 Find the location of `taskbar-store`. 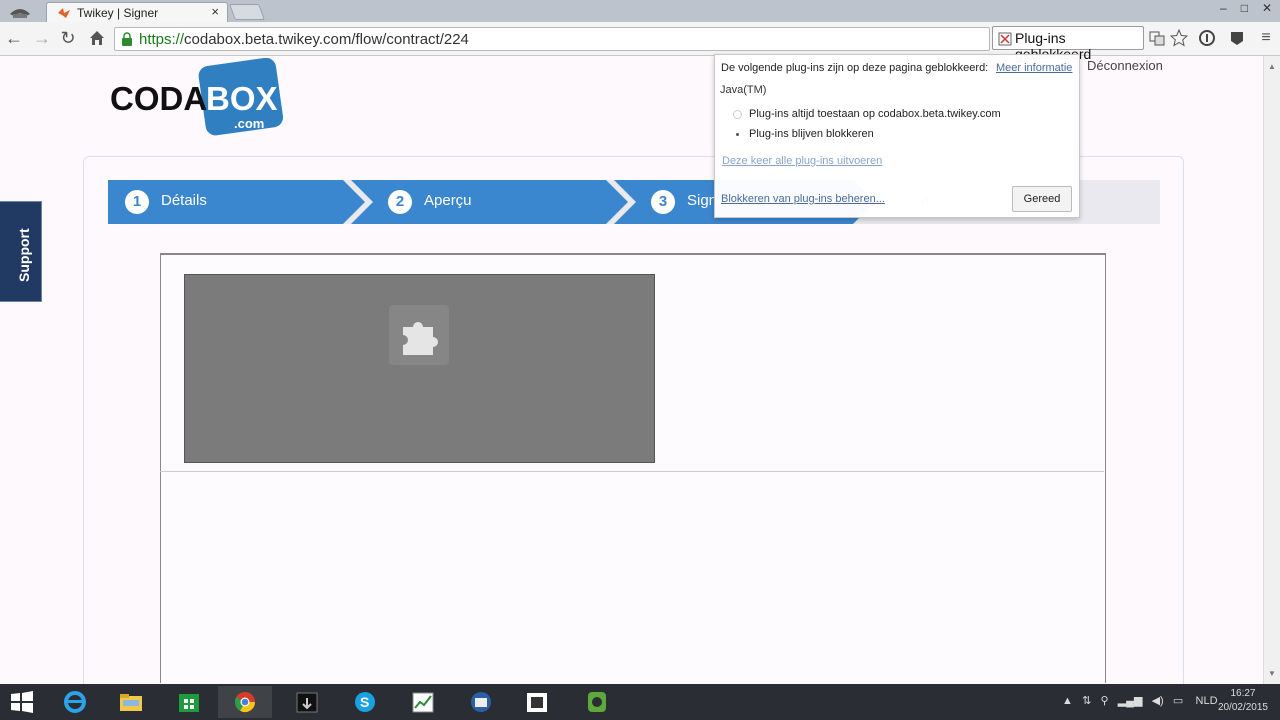

taskbar-store is located at coordinates (189, 702).